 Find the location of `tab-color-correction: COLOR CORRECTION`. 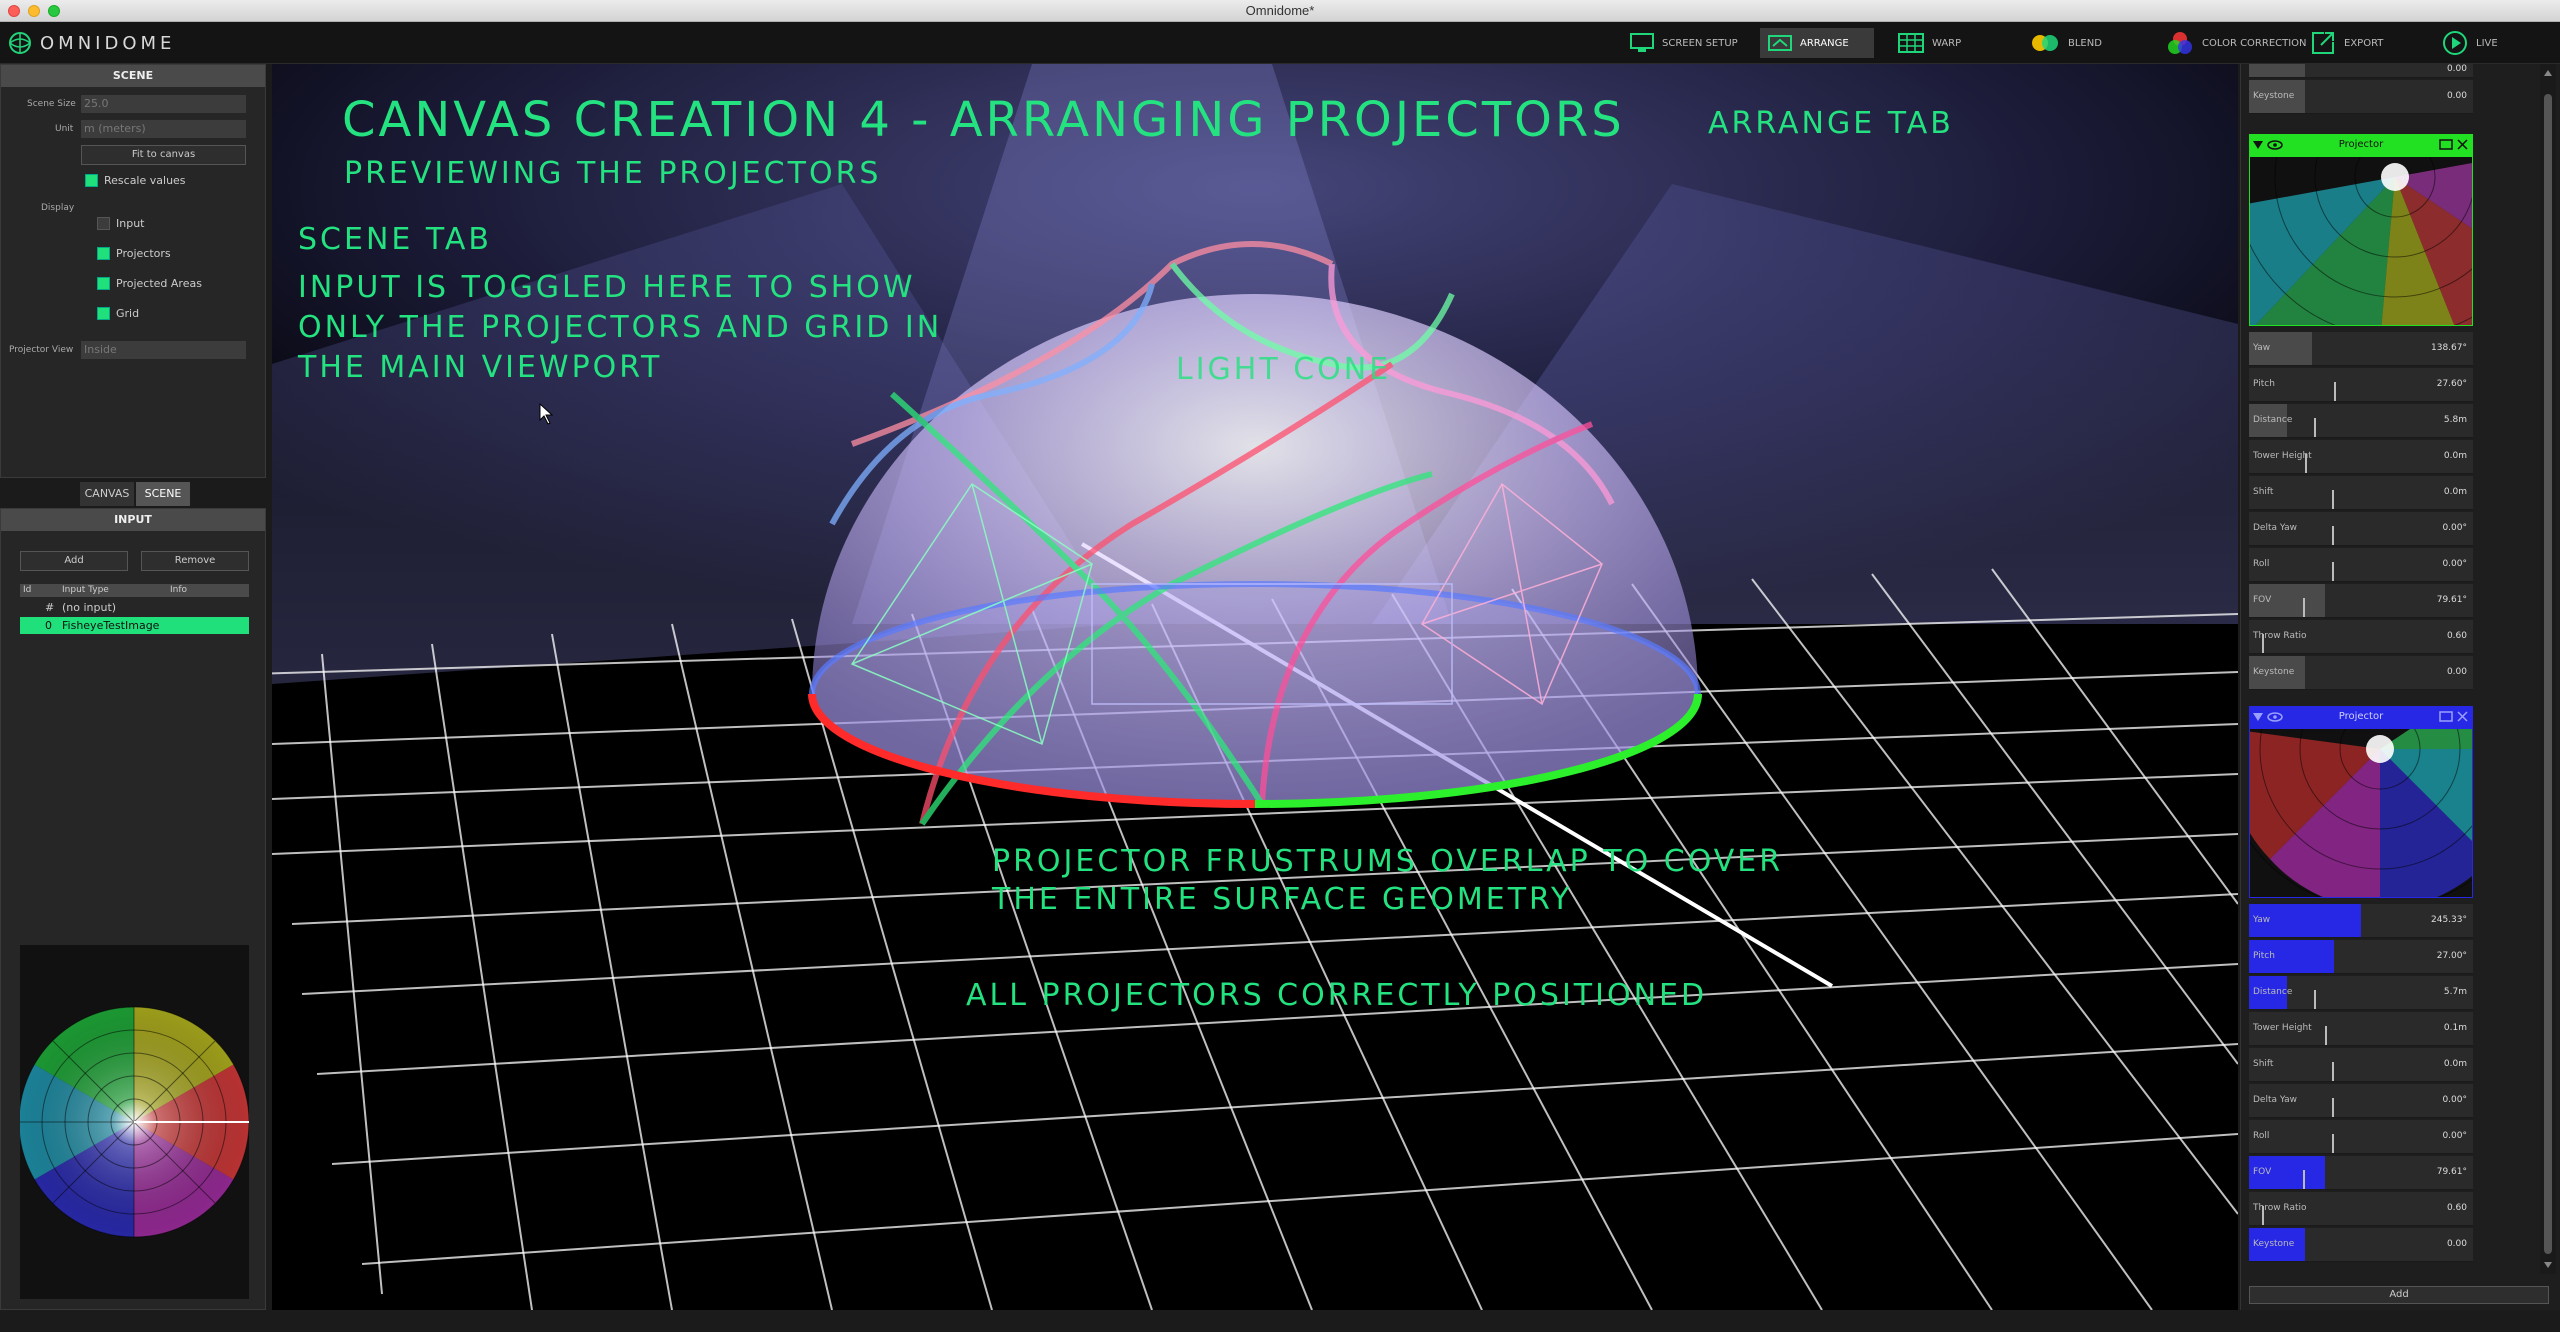

tab-color-correction: COLOR CORRECTION is located at coordinates (2236, 43).